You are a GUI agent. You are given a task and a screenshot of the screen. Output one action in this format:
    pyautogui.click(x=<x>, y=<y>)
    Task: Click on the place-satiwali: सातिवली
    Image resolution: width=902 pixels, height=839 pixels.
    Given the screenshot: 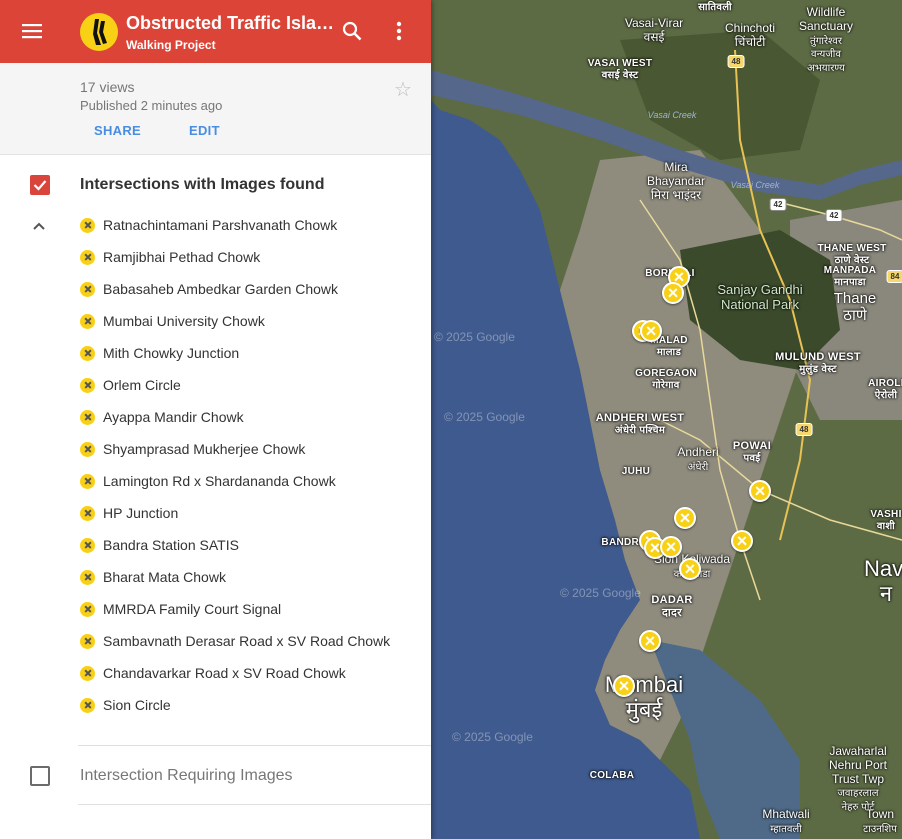 What is the action you would take?
    pyautogui.click(x=715, y=7)
    